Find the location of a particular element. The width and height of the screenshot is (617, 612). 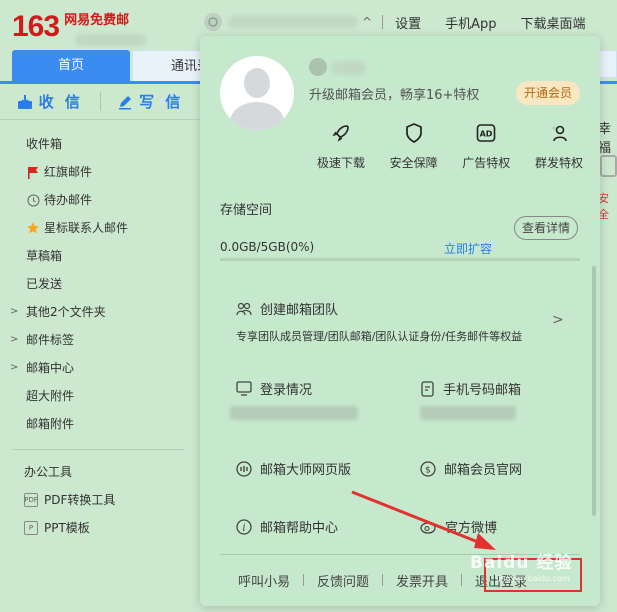

folder-label: 草稿箱 is located at coordinates (44, 256).